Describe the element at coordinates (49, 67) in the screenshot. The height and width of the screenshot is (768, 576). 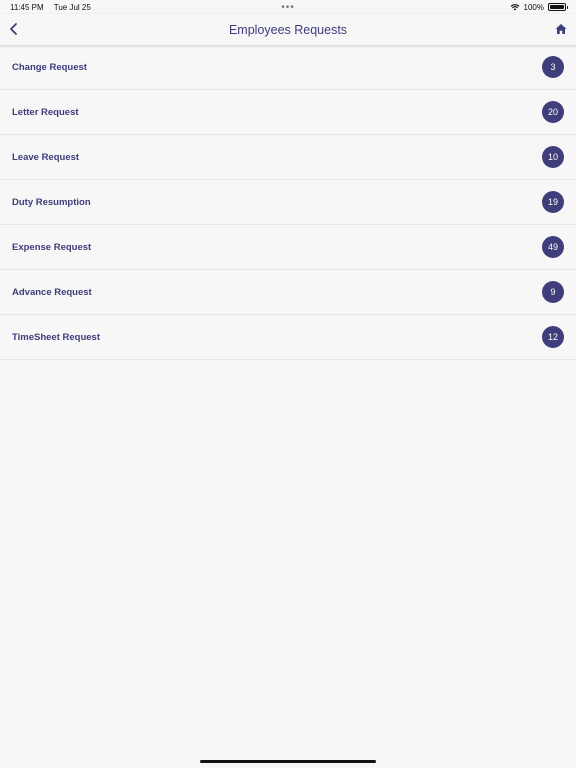
I see `list-item-label: Change Request` at that location.